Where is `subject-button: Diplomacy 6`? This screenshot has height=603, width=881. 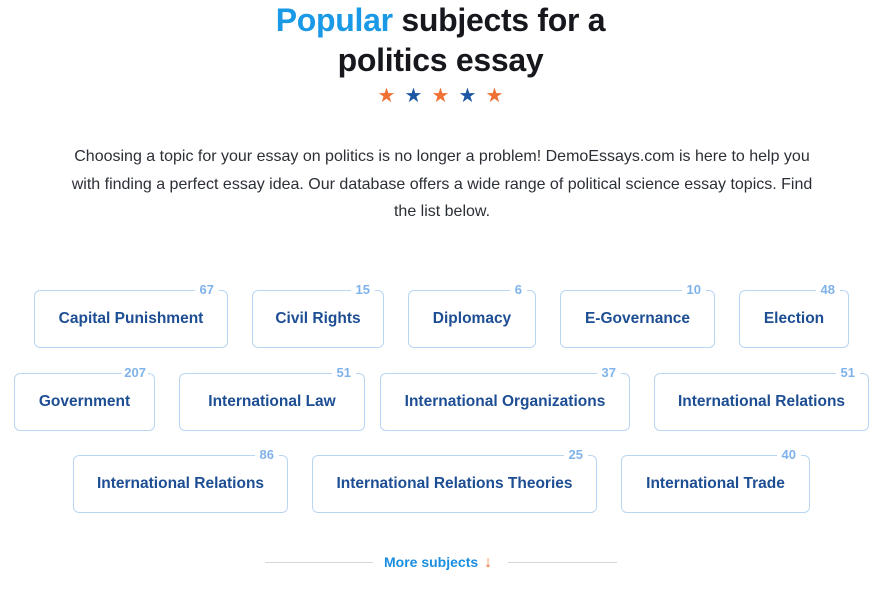
subject-button: Diplomacy 6 is located at coordinates (472, 315).